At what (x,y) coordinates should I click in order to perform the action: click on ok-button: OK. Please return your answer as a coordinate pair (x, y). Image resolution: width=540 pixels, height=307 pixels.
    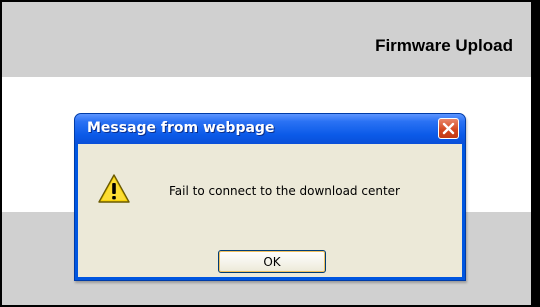
    Looking at the image, I should click on (272, 261).